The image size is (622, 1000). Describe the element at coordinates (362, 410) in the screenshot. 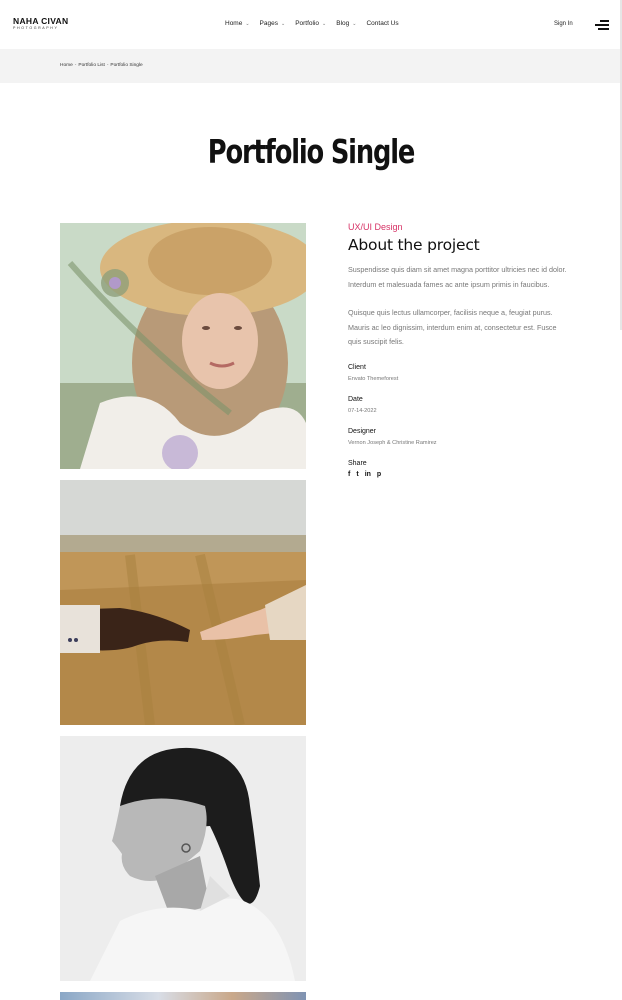

I see `meta-value-date: 07-14-2022` at that location.